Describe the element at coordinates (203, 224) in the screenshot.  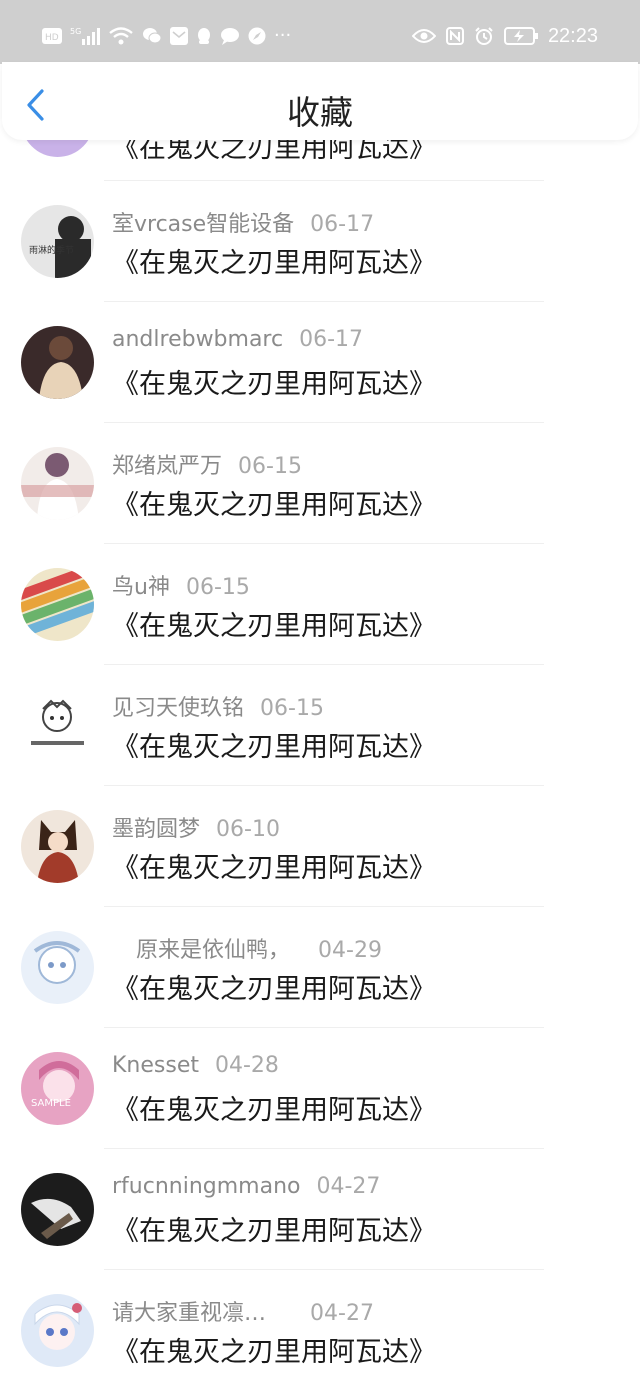
I see `user-name: 室vrcase智能设备` at that location.